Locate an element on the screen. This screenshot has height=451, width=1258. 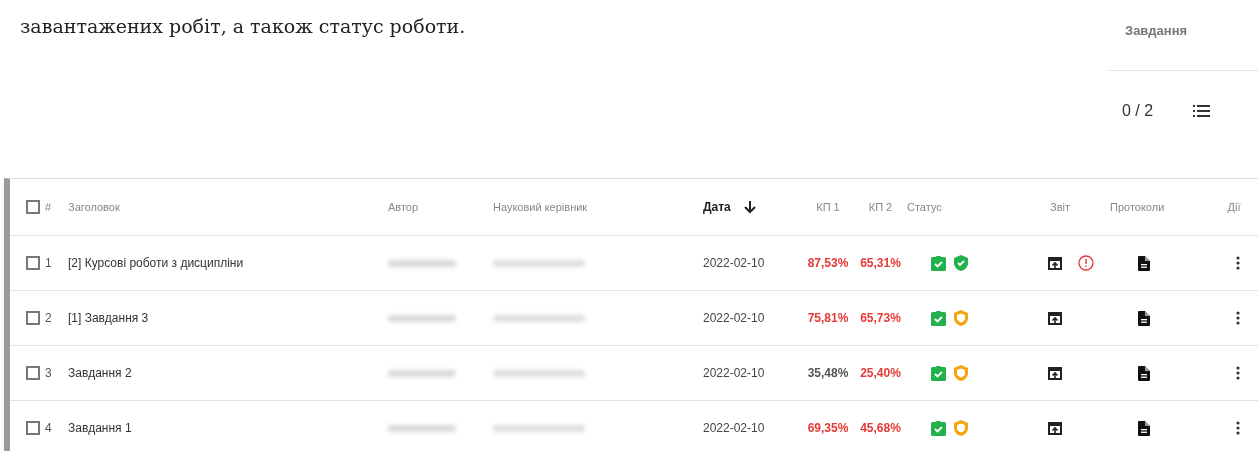
percent-value: 25,40% is located at coordinates (880, 373).